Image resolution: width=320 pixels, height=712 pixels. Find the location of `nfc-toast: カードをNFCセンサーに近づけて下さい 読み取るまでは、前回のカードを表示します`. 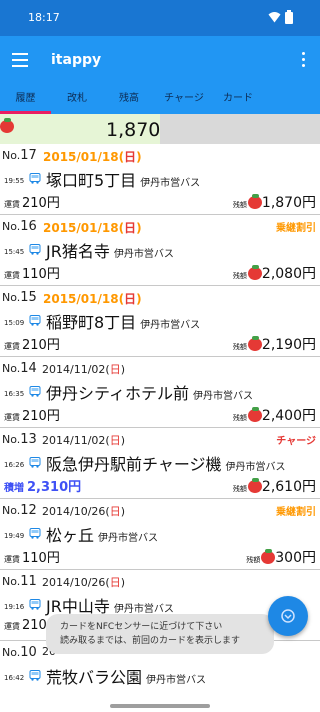

nfc-toast: カードをNFCセンサーに近づけて下さい 読み取るまでは、前回のカードを表示します is located at coordinates (160, 634).